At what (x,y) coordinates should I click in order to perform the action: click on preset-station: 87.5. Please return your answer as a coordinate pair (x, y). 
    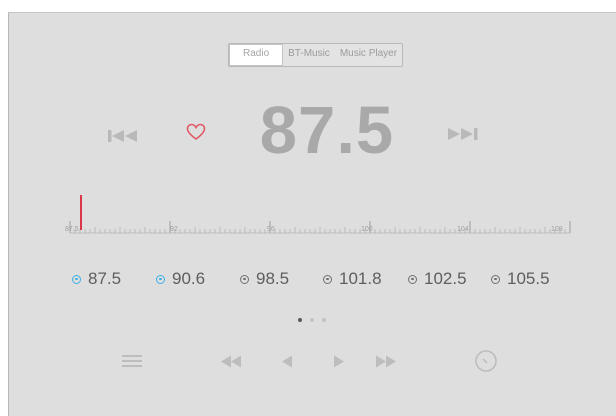
    Looking at the image, I should click on (96, 279).